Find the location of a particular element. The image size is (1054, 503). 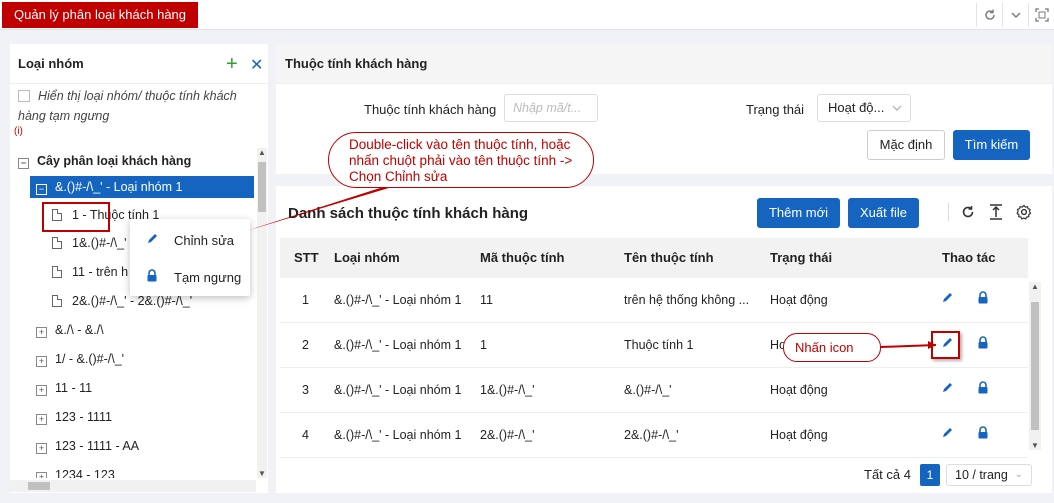

callout-line is located at coordinates (908, 346).